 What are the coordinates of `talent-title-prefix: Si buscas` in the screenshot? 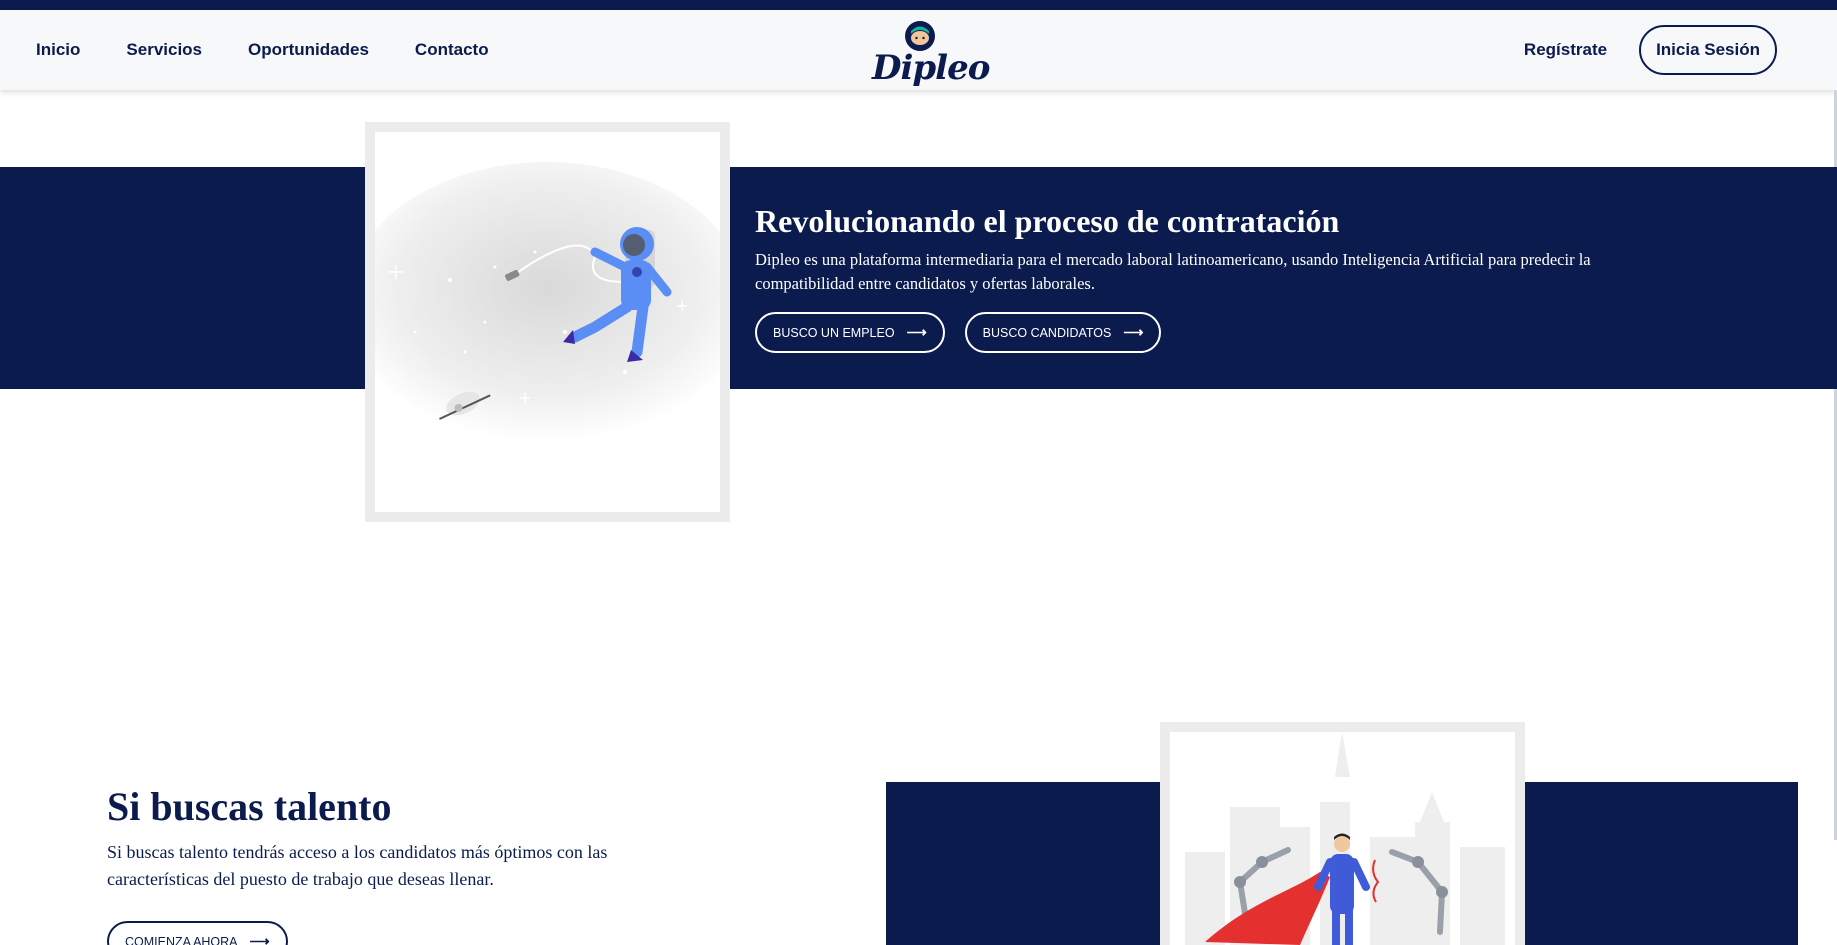 It's located at (185, 806).